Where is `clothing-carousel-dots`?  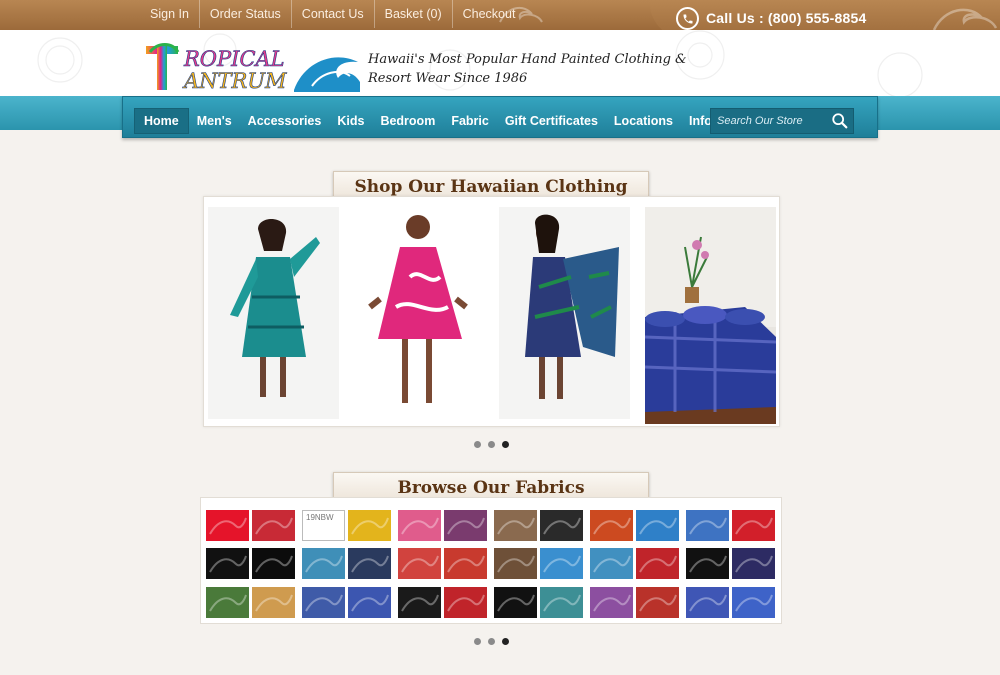
clothing-carousel-dots is located at coordinates (491, 444).